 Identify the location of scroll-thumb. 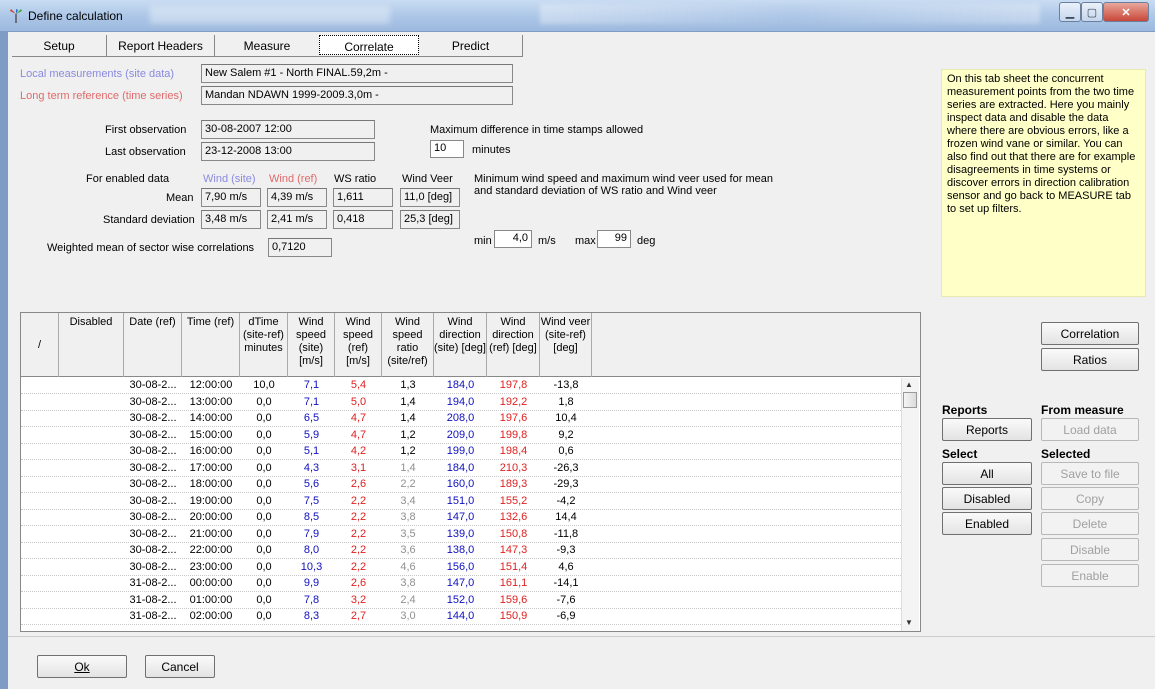
(910, 400).